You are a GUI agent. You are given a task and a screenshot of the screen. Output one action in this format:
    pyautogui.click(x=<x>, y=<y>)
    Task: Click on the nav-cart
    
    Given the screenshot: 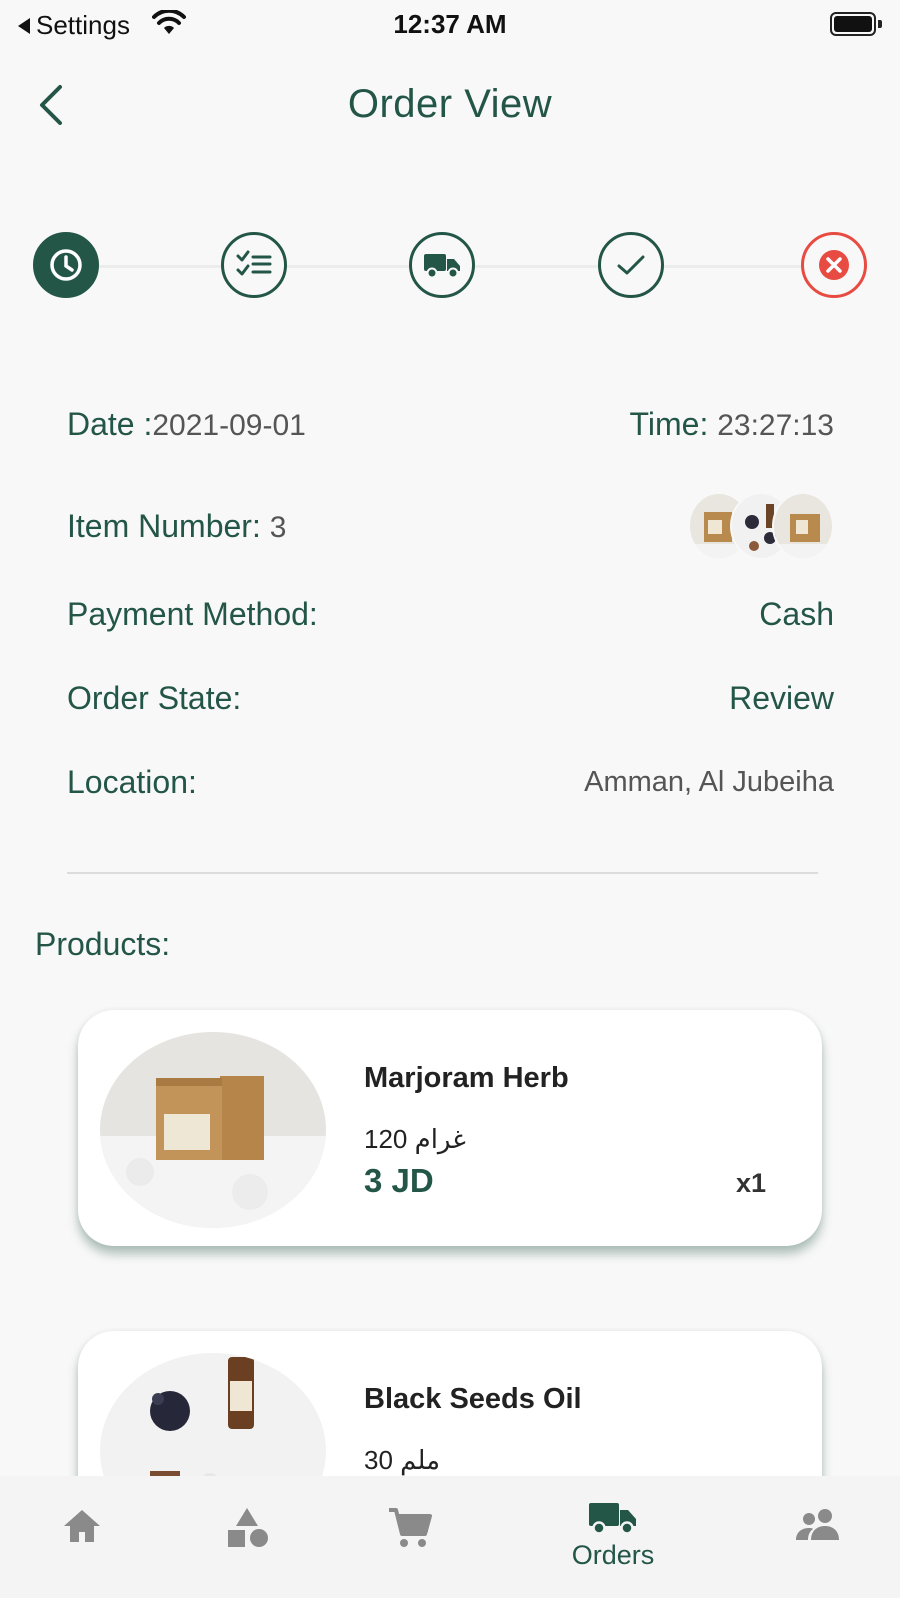 What is the action you would take?
    pyautogui.click(x=410, y=1537)
    